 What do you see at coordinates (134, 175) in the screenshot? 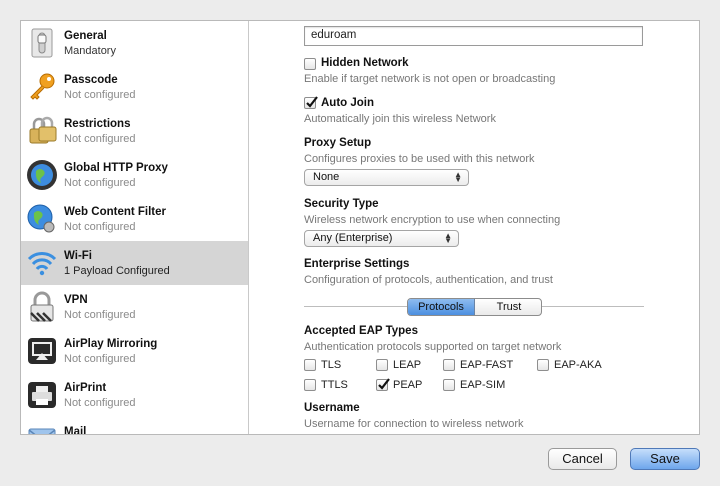
I see `sidebar-item-global-http-proxy: Global HTTP Proxy Not configured` at bounding box center [134, 175].